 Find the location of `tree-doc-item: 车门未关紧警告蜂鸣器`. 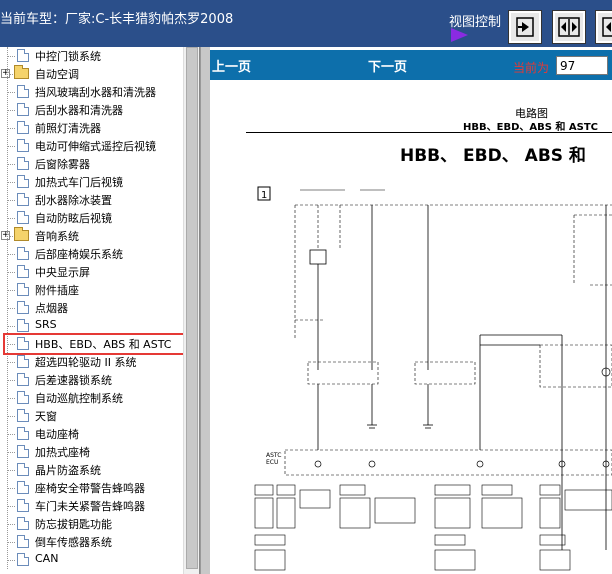

tree-doc-item: 车门未关紧警告蜂鸣器 is located at coordinates (91, 506).